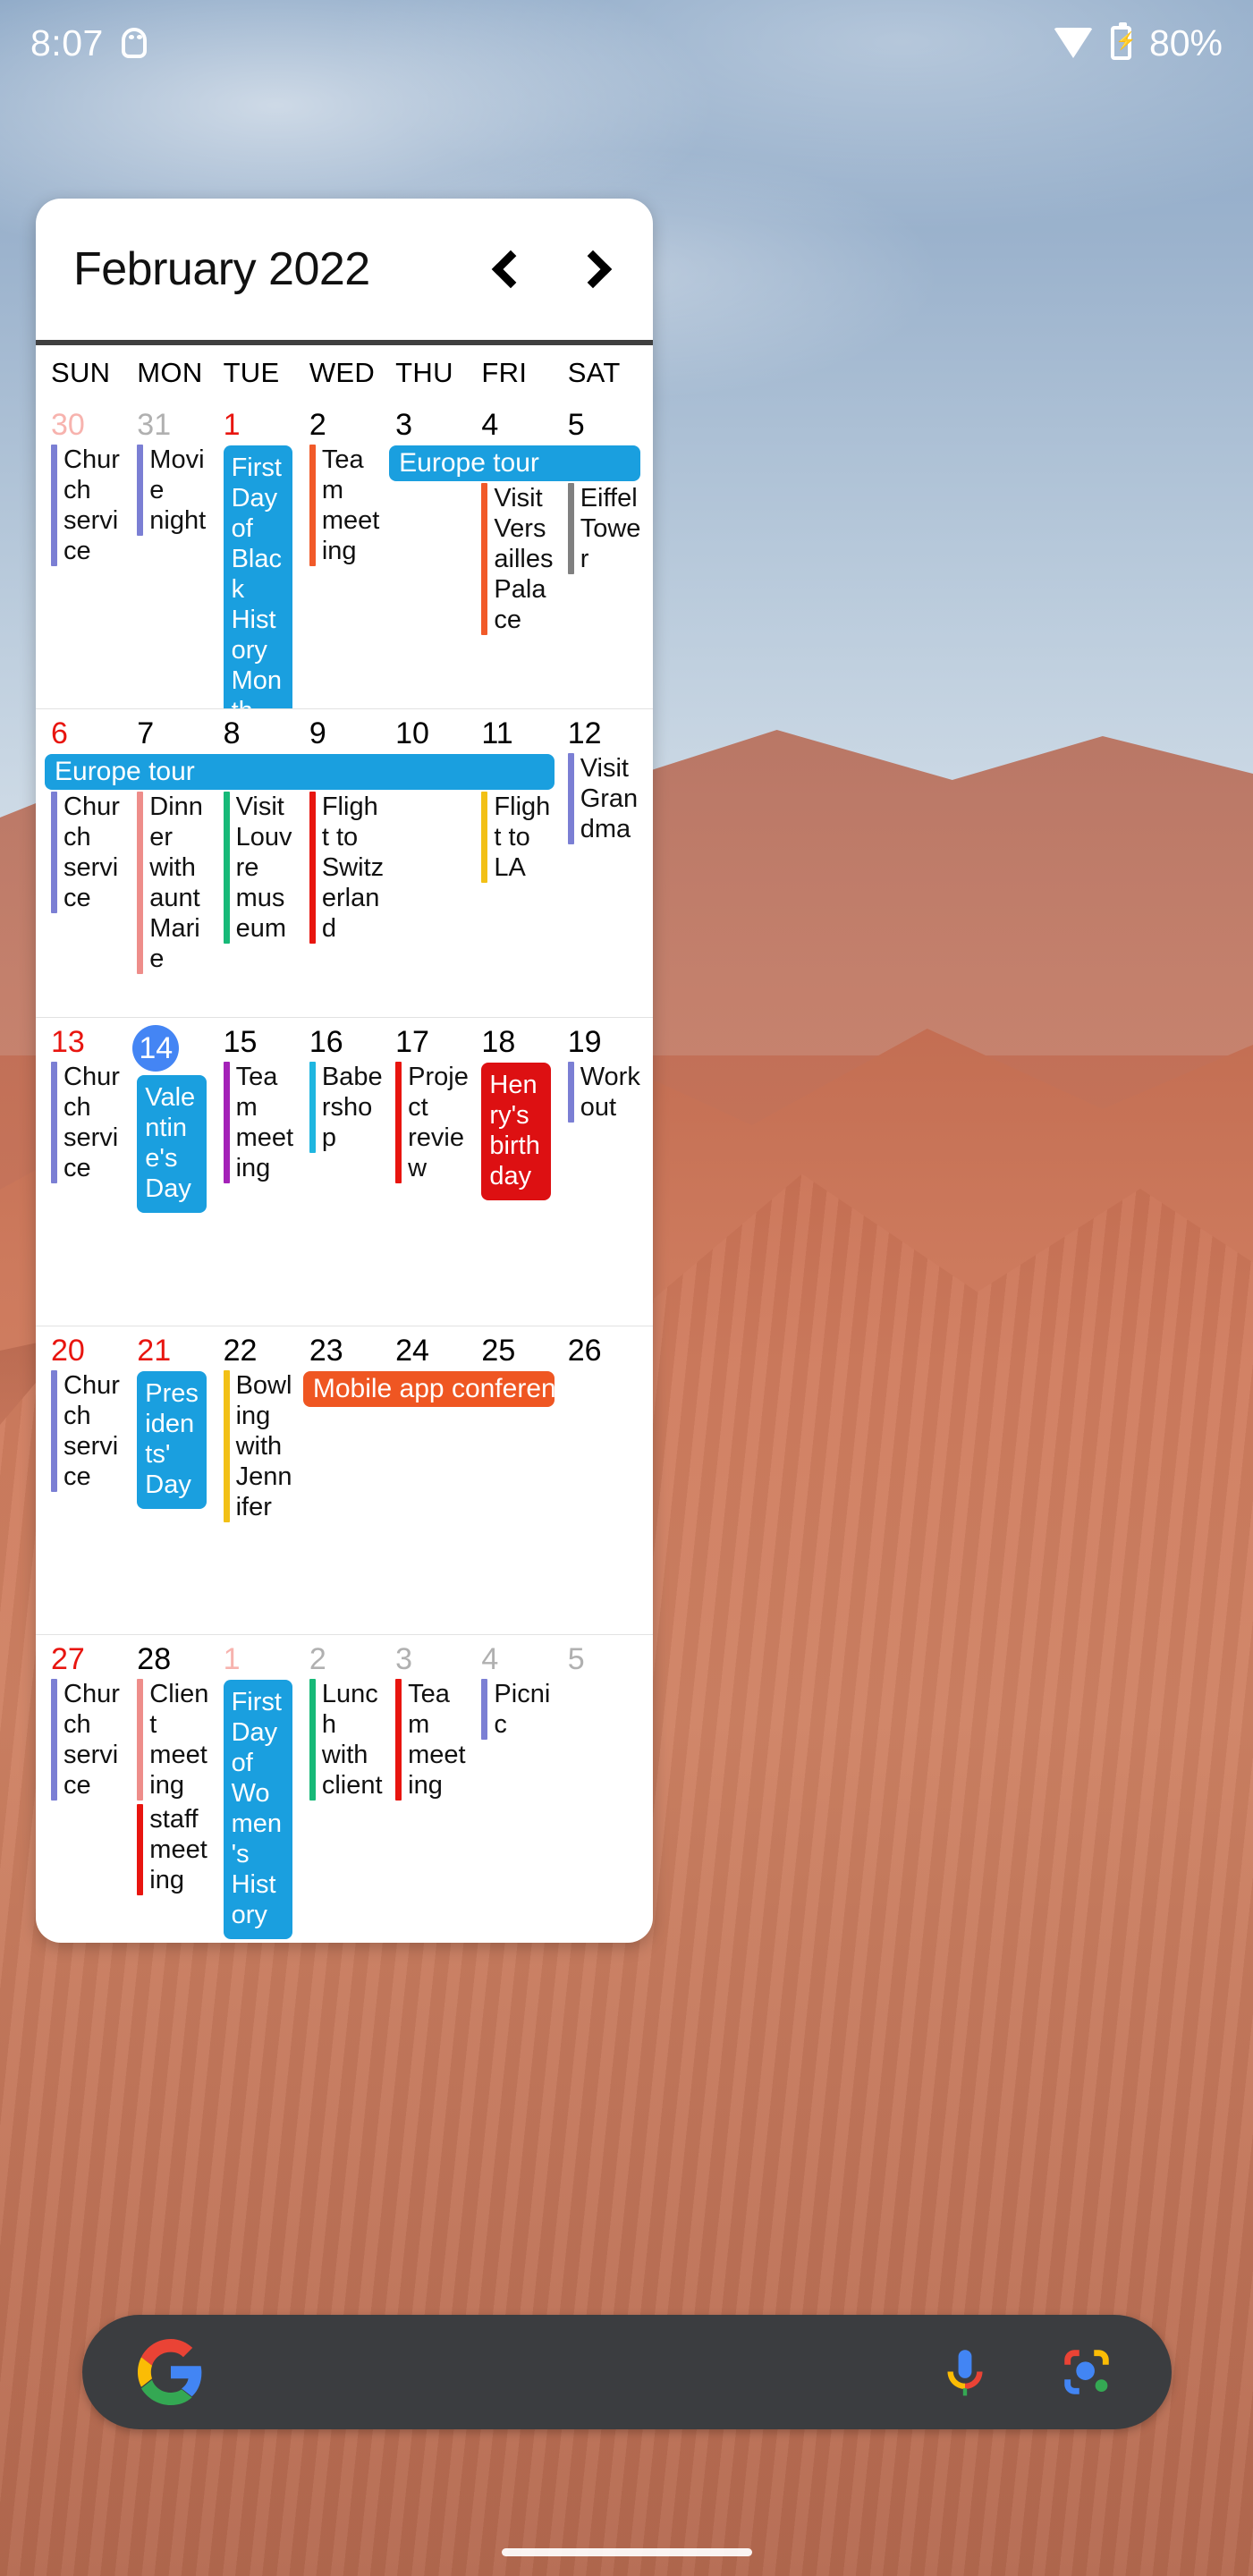  I want to click on prev-month-button, so click(507, 269).